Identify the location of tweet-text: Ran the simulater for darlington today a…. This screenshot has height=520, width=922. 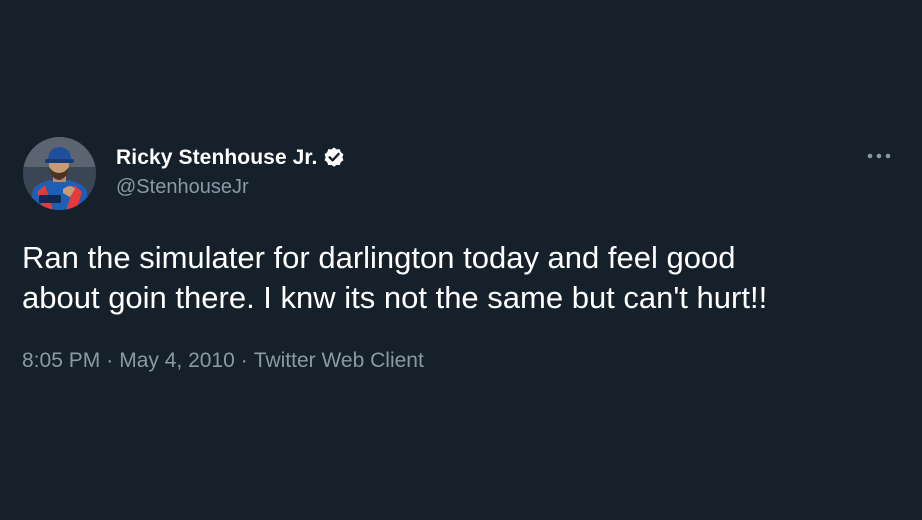
(395, 277).